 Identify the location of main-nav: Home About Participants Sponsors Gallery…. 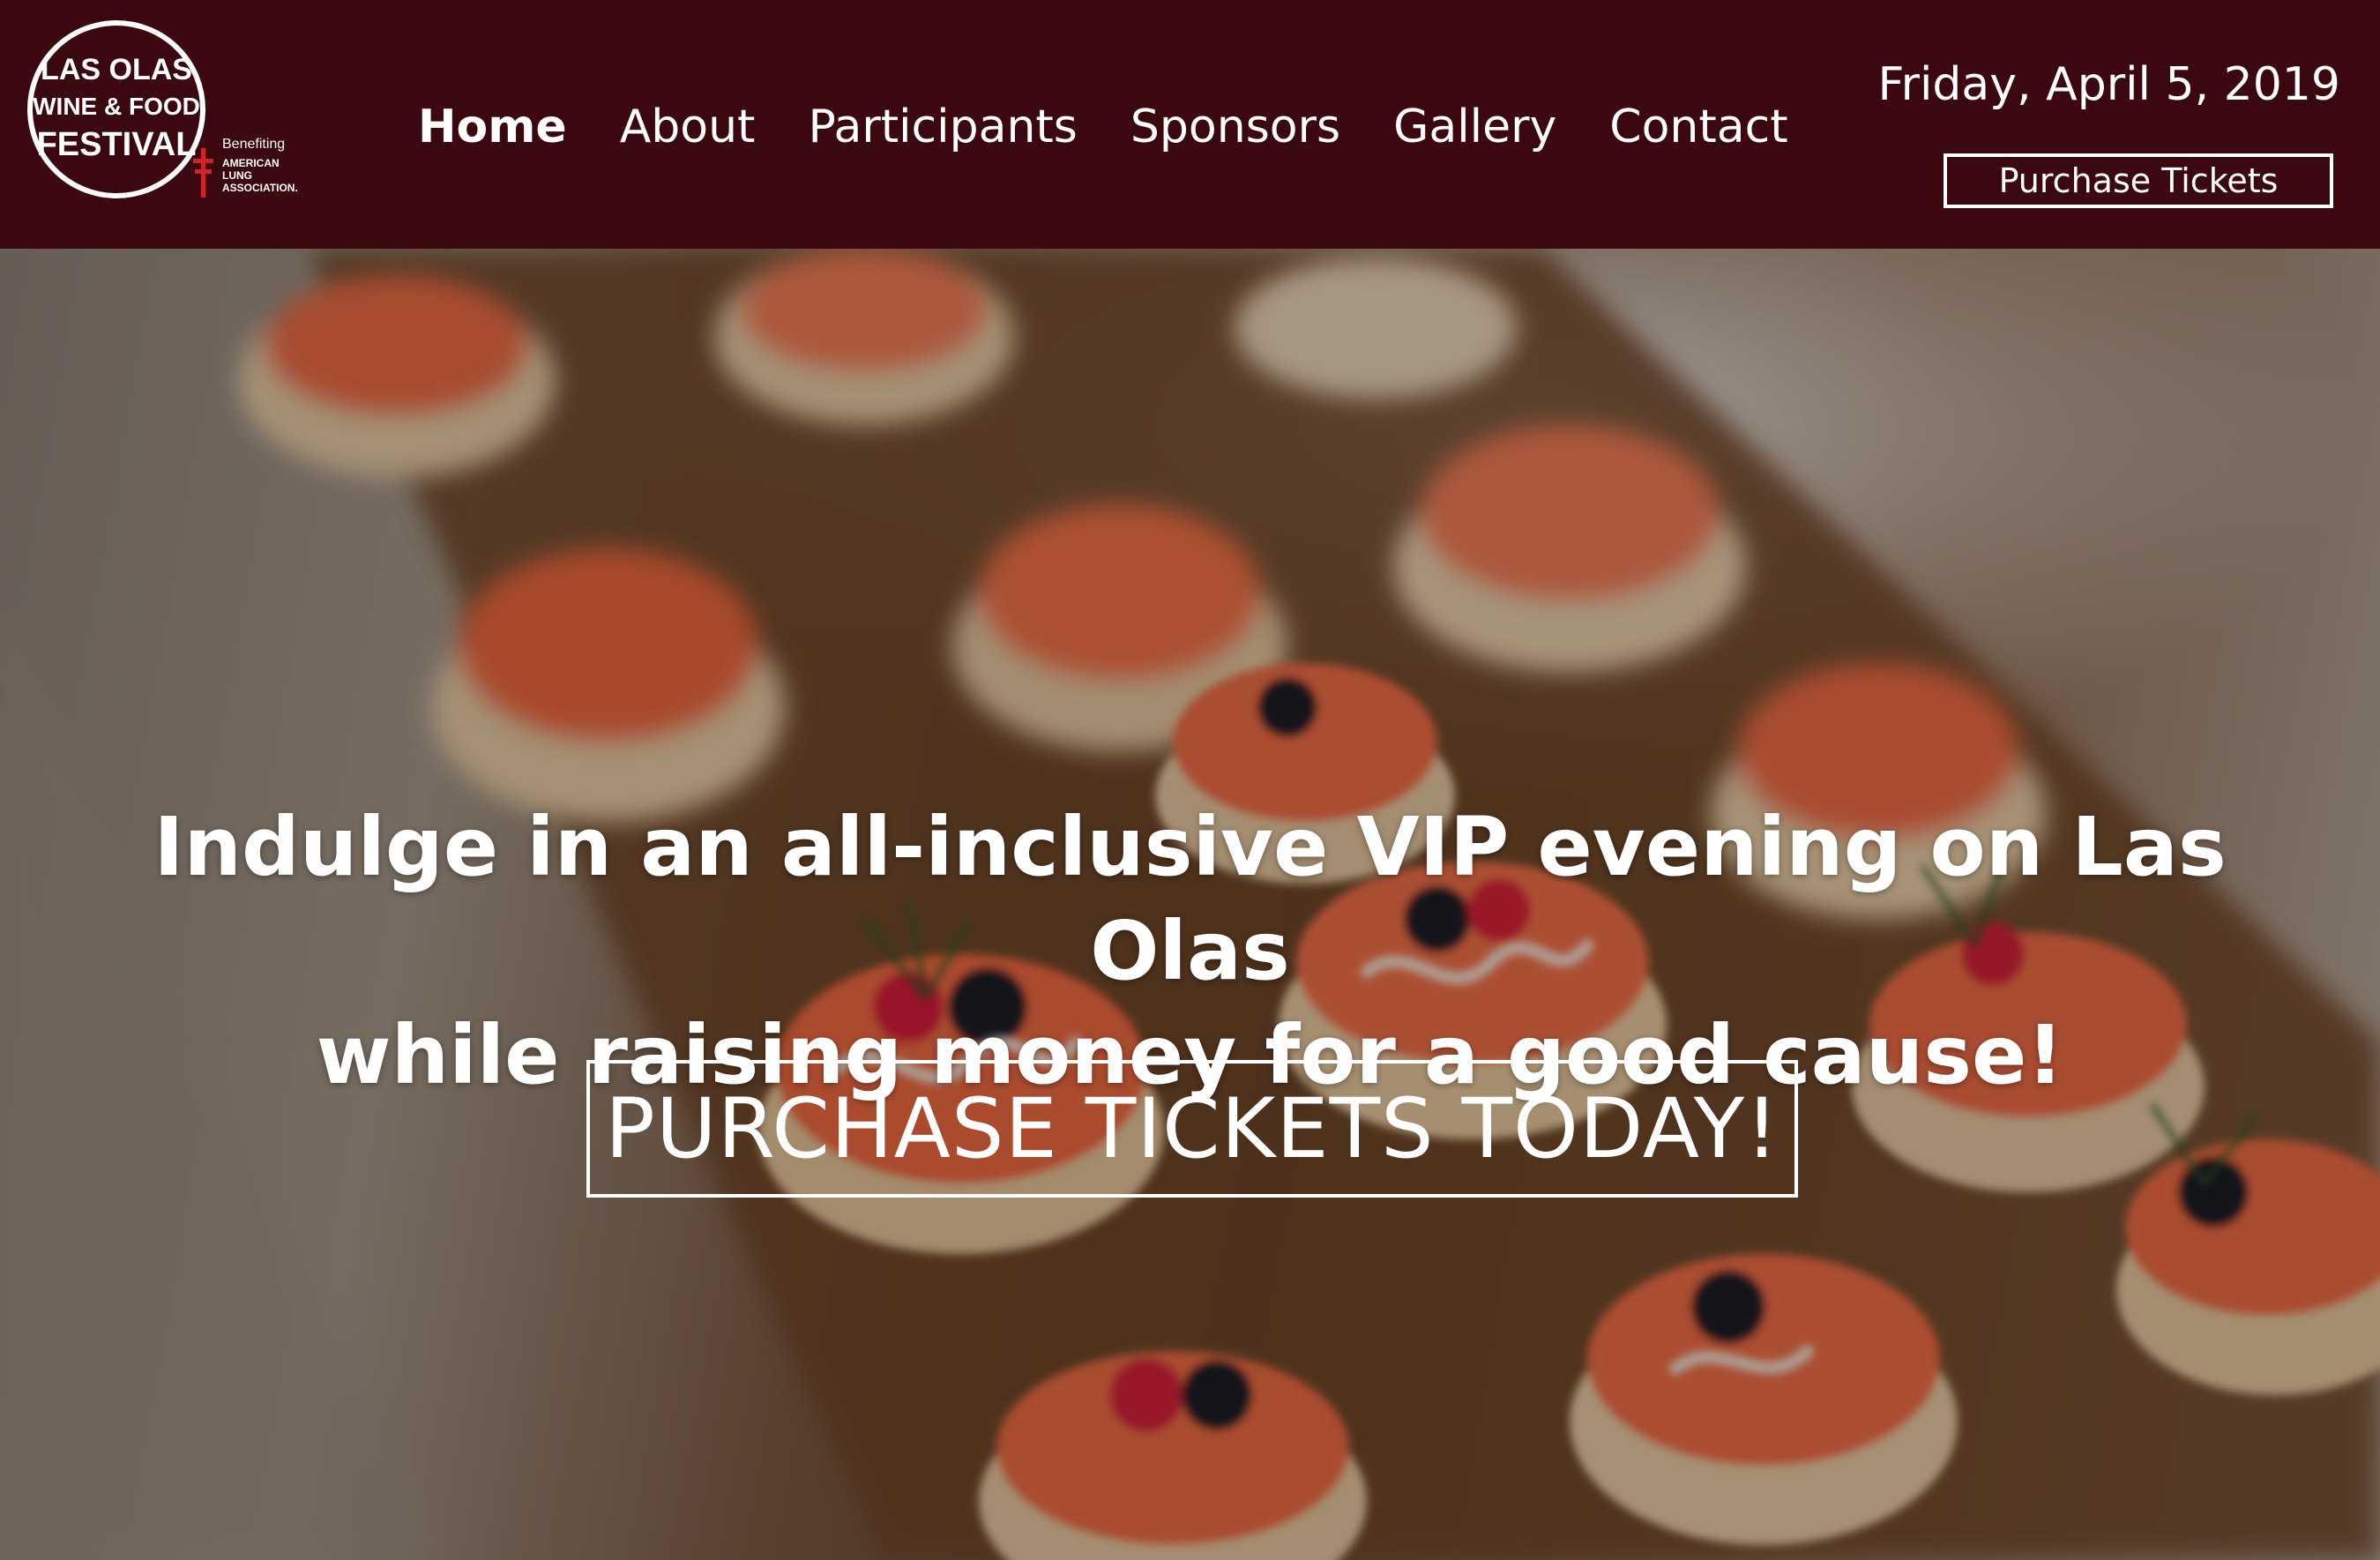
(1129, 127).